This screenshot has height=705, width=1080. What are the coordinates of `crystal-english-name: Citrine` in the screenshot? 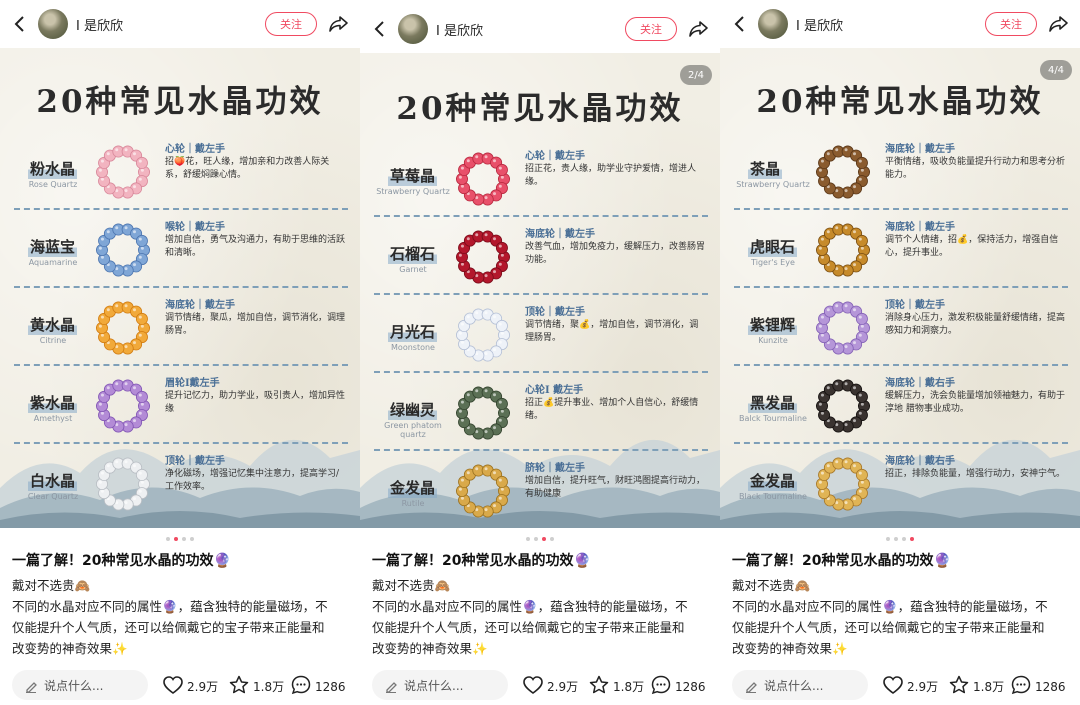 It's located at (53, 340).